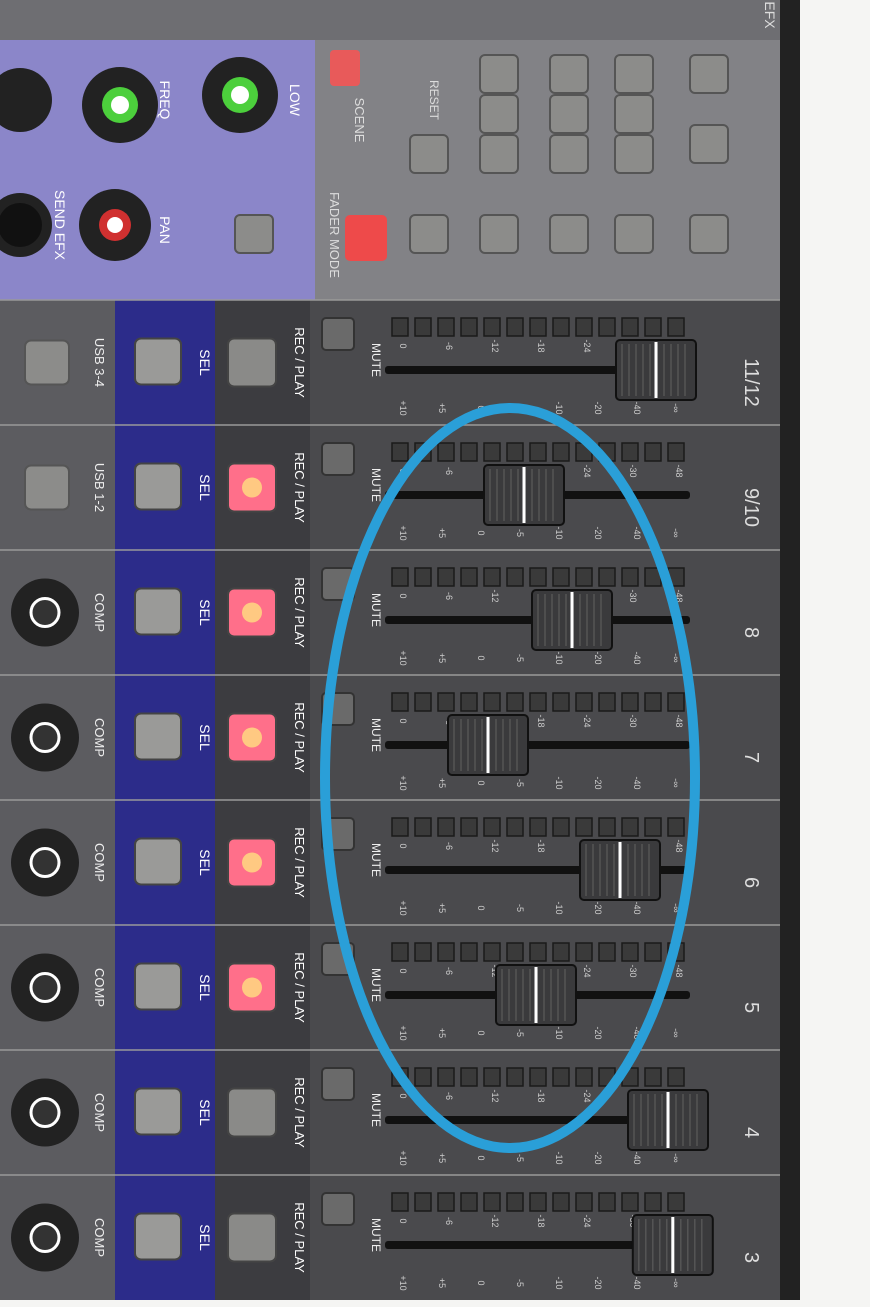 Image resolution: width=870 pixels, height=1307 pixels. I want to click on rec-led-glow, so click(252, 487).